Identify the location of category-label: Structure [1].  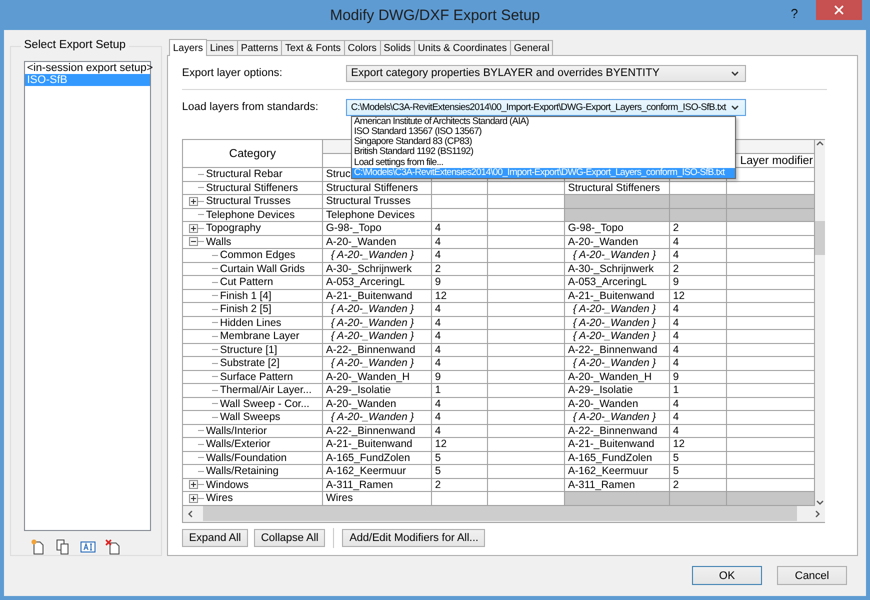
(249, 350).